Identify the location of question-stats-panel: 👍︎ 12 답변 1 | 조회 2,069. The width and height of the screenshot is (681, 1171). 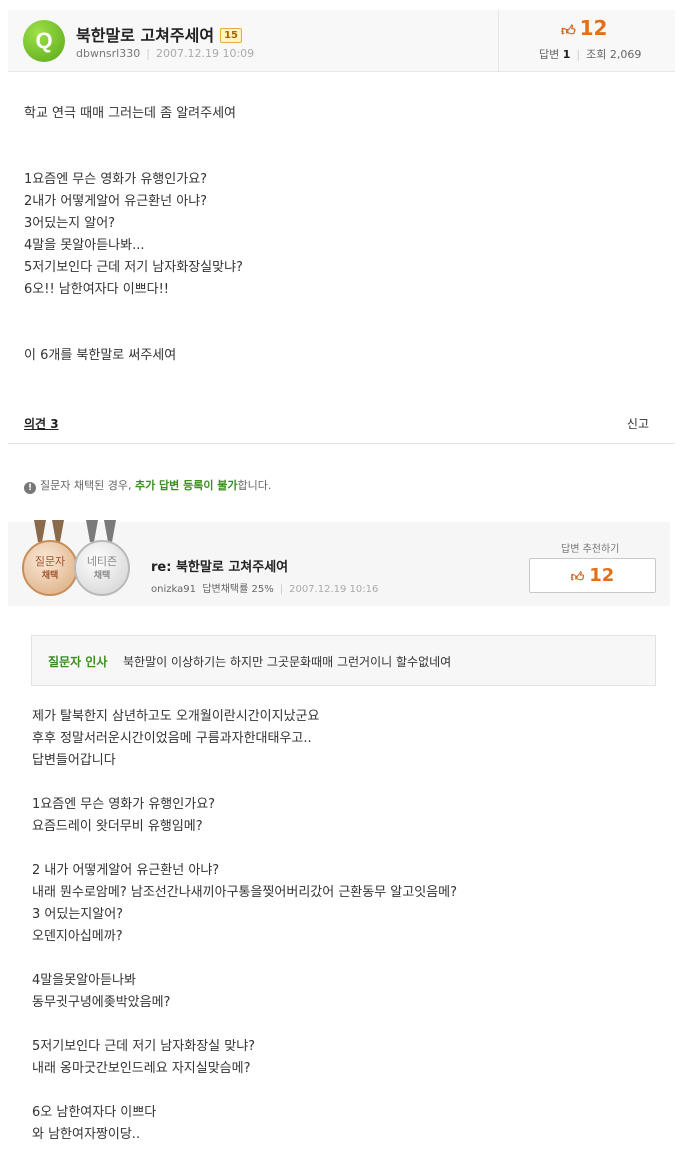
(586, 41).